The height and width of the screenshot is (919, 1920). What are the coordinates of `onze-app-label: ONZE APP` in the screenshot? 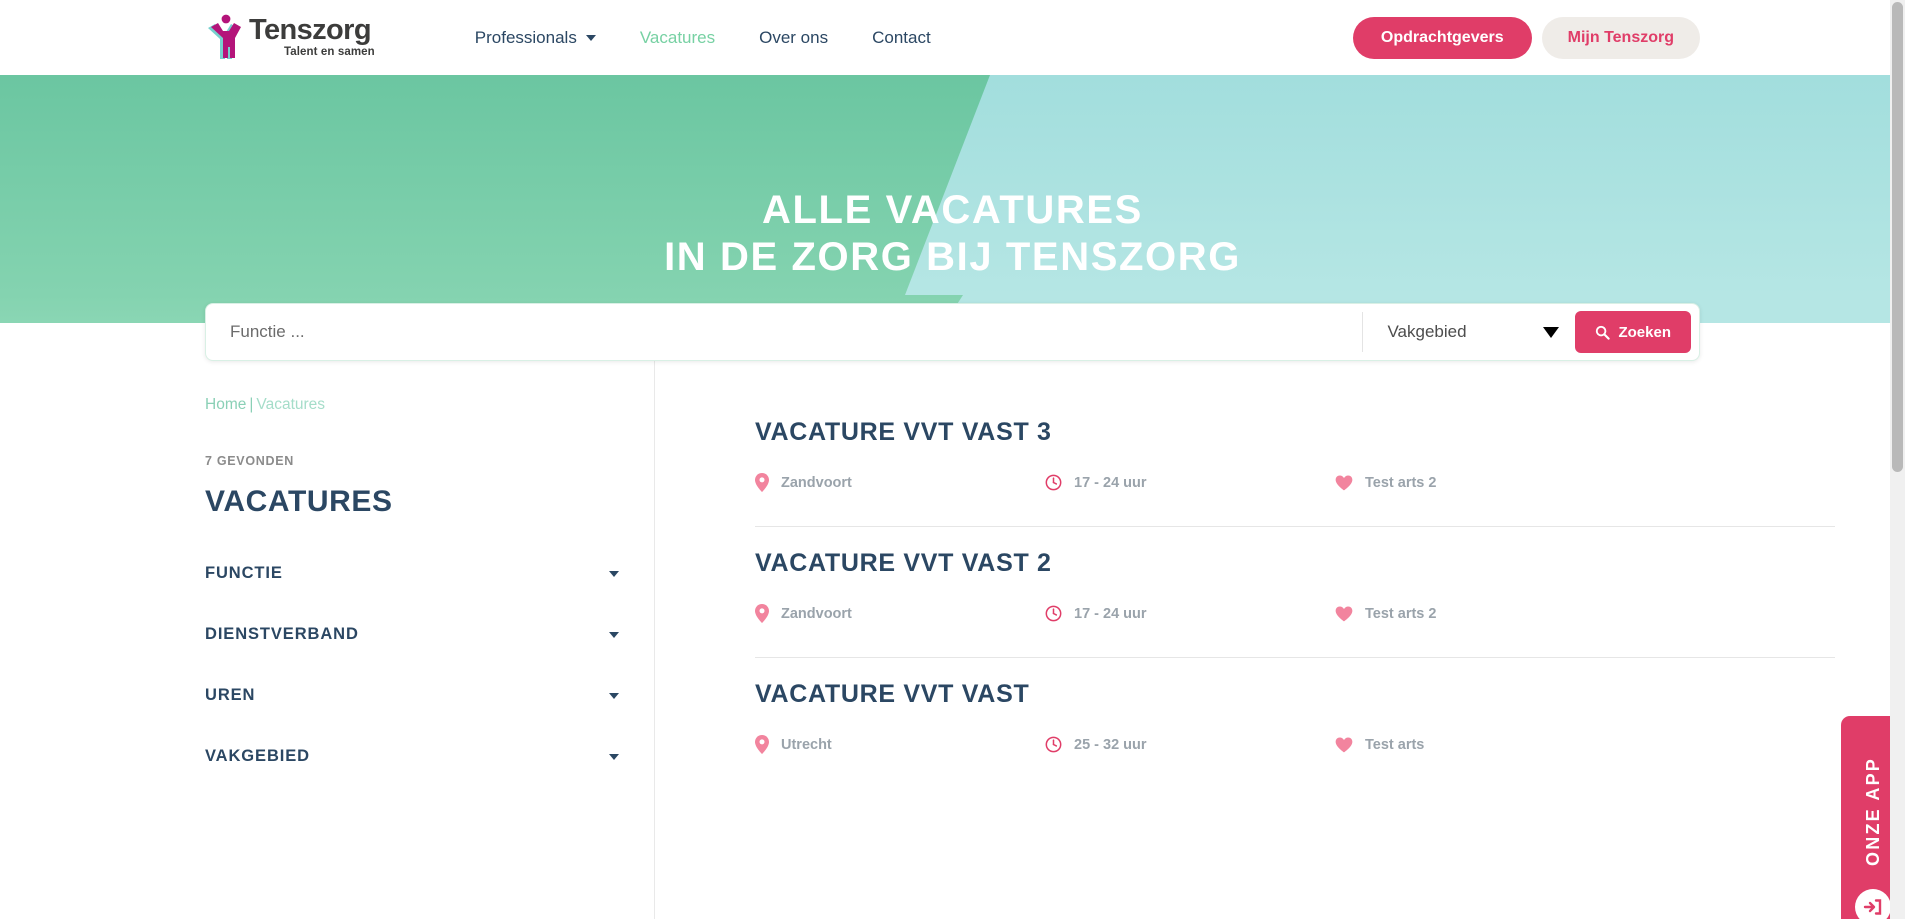 It's located at (1872, 811).